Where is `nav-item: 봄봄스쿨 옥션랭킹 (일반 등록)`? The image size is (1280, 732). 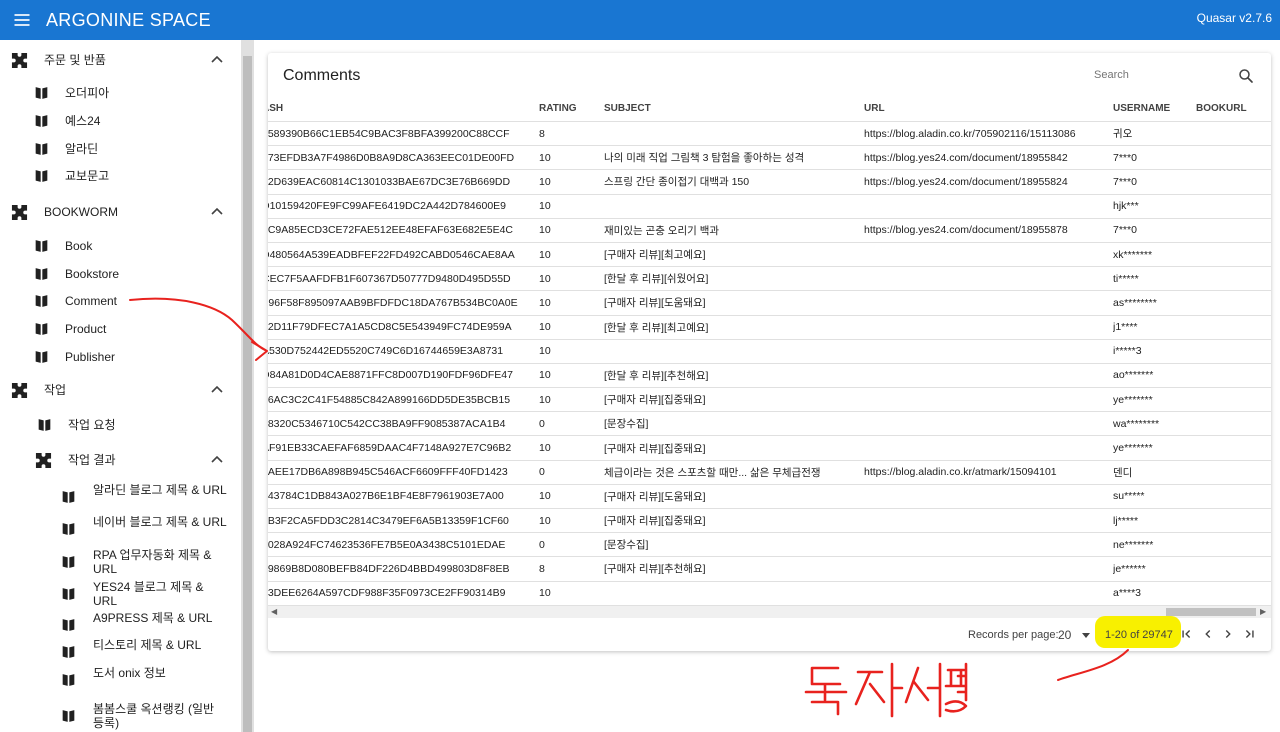 nav-item: 봄봄스쿨 옥션랭킹 (일반 등록) is located at coordinates (120, 716).